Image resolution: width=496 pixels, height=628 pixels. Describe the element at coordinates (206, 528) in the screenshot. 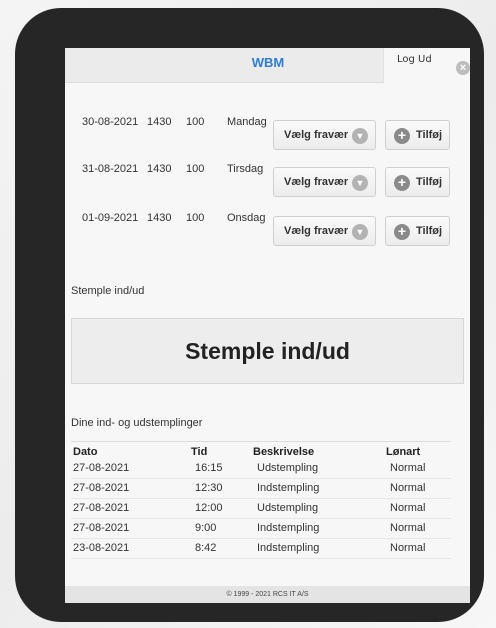

I see `cell-time: 9:00` at that location.